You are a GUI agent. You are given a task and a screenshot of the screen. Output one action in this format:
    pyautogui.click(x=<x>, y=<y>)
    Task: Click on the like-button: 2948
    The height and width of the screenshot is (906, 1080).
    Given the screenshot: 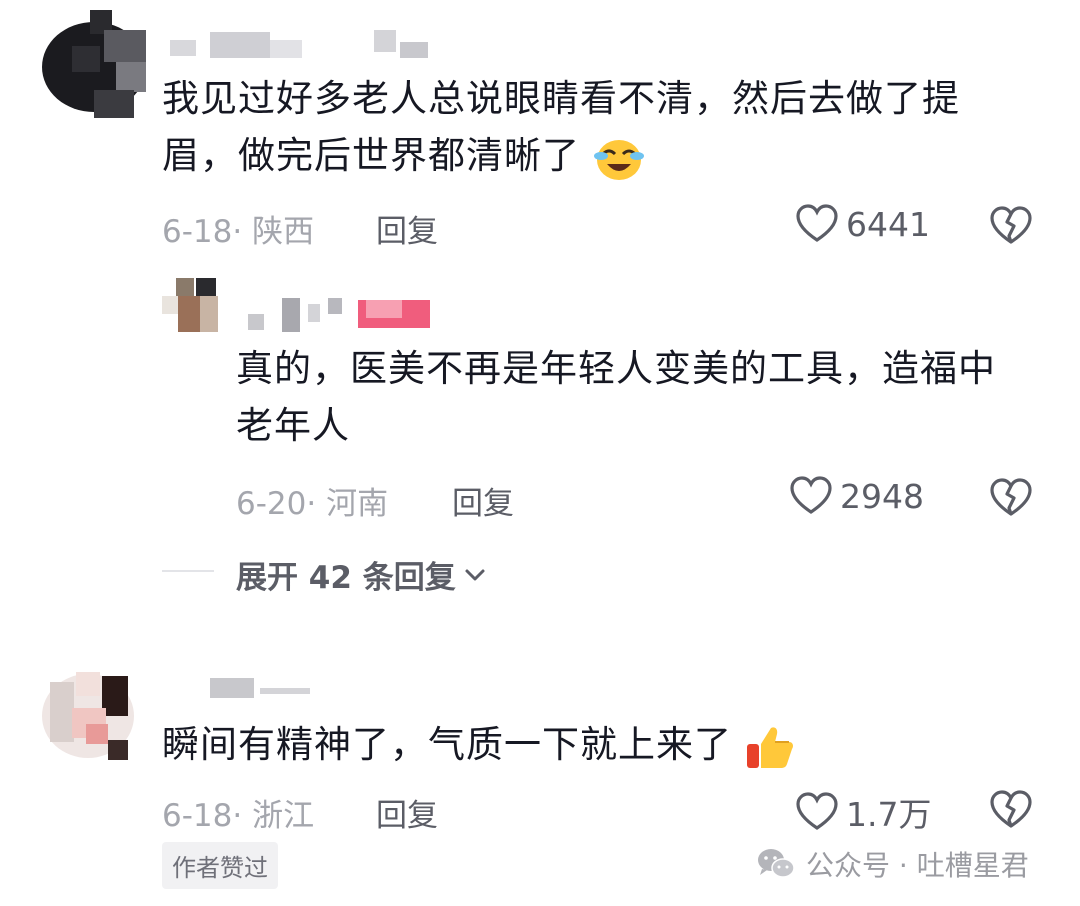 What is the action you would take?
    pyautogui.click(x=857, y=496)
    